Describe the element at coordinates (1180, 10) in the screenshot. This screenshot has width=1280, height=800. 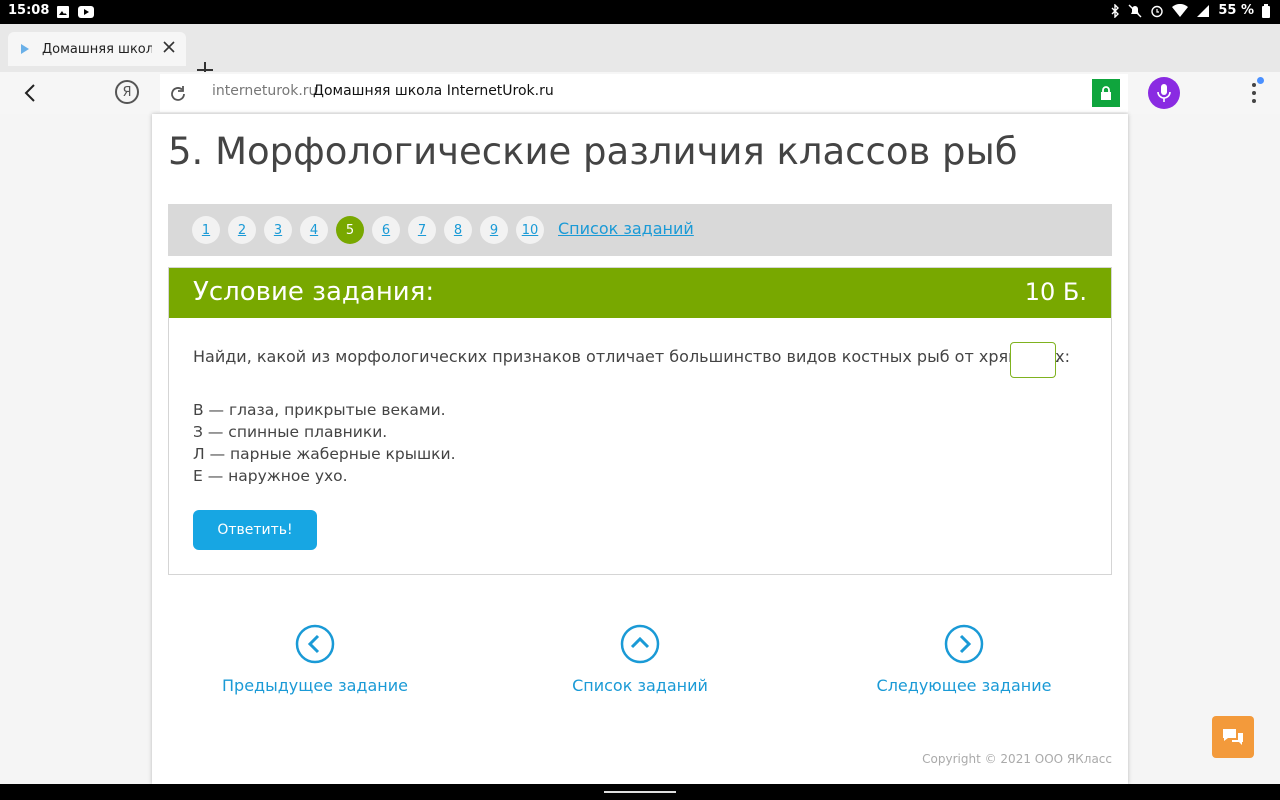
I see `wifi-icon` at that location.